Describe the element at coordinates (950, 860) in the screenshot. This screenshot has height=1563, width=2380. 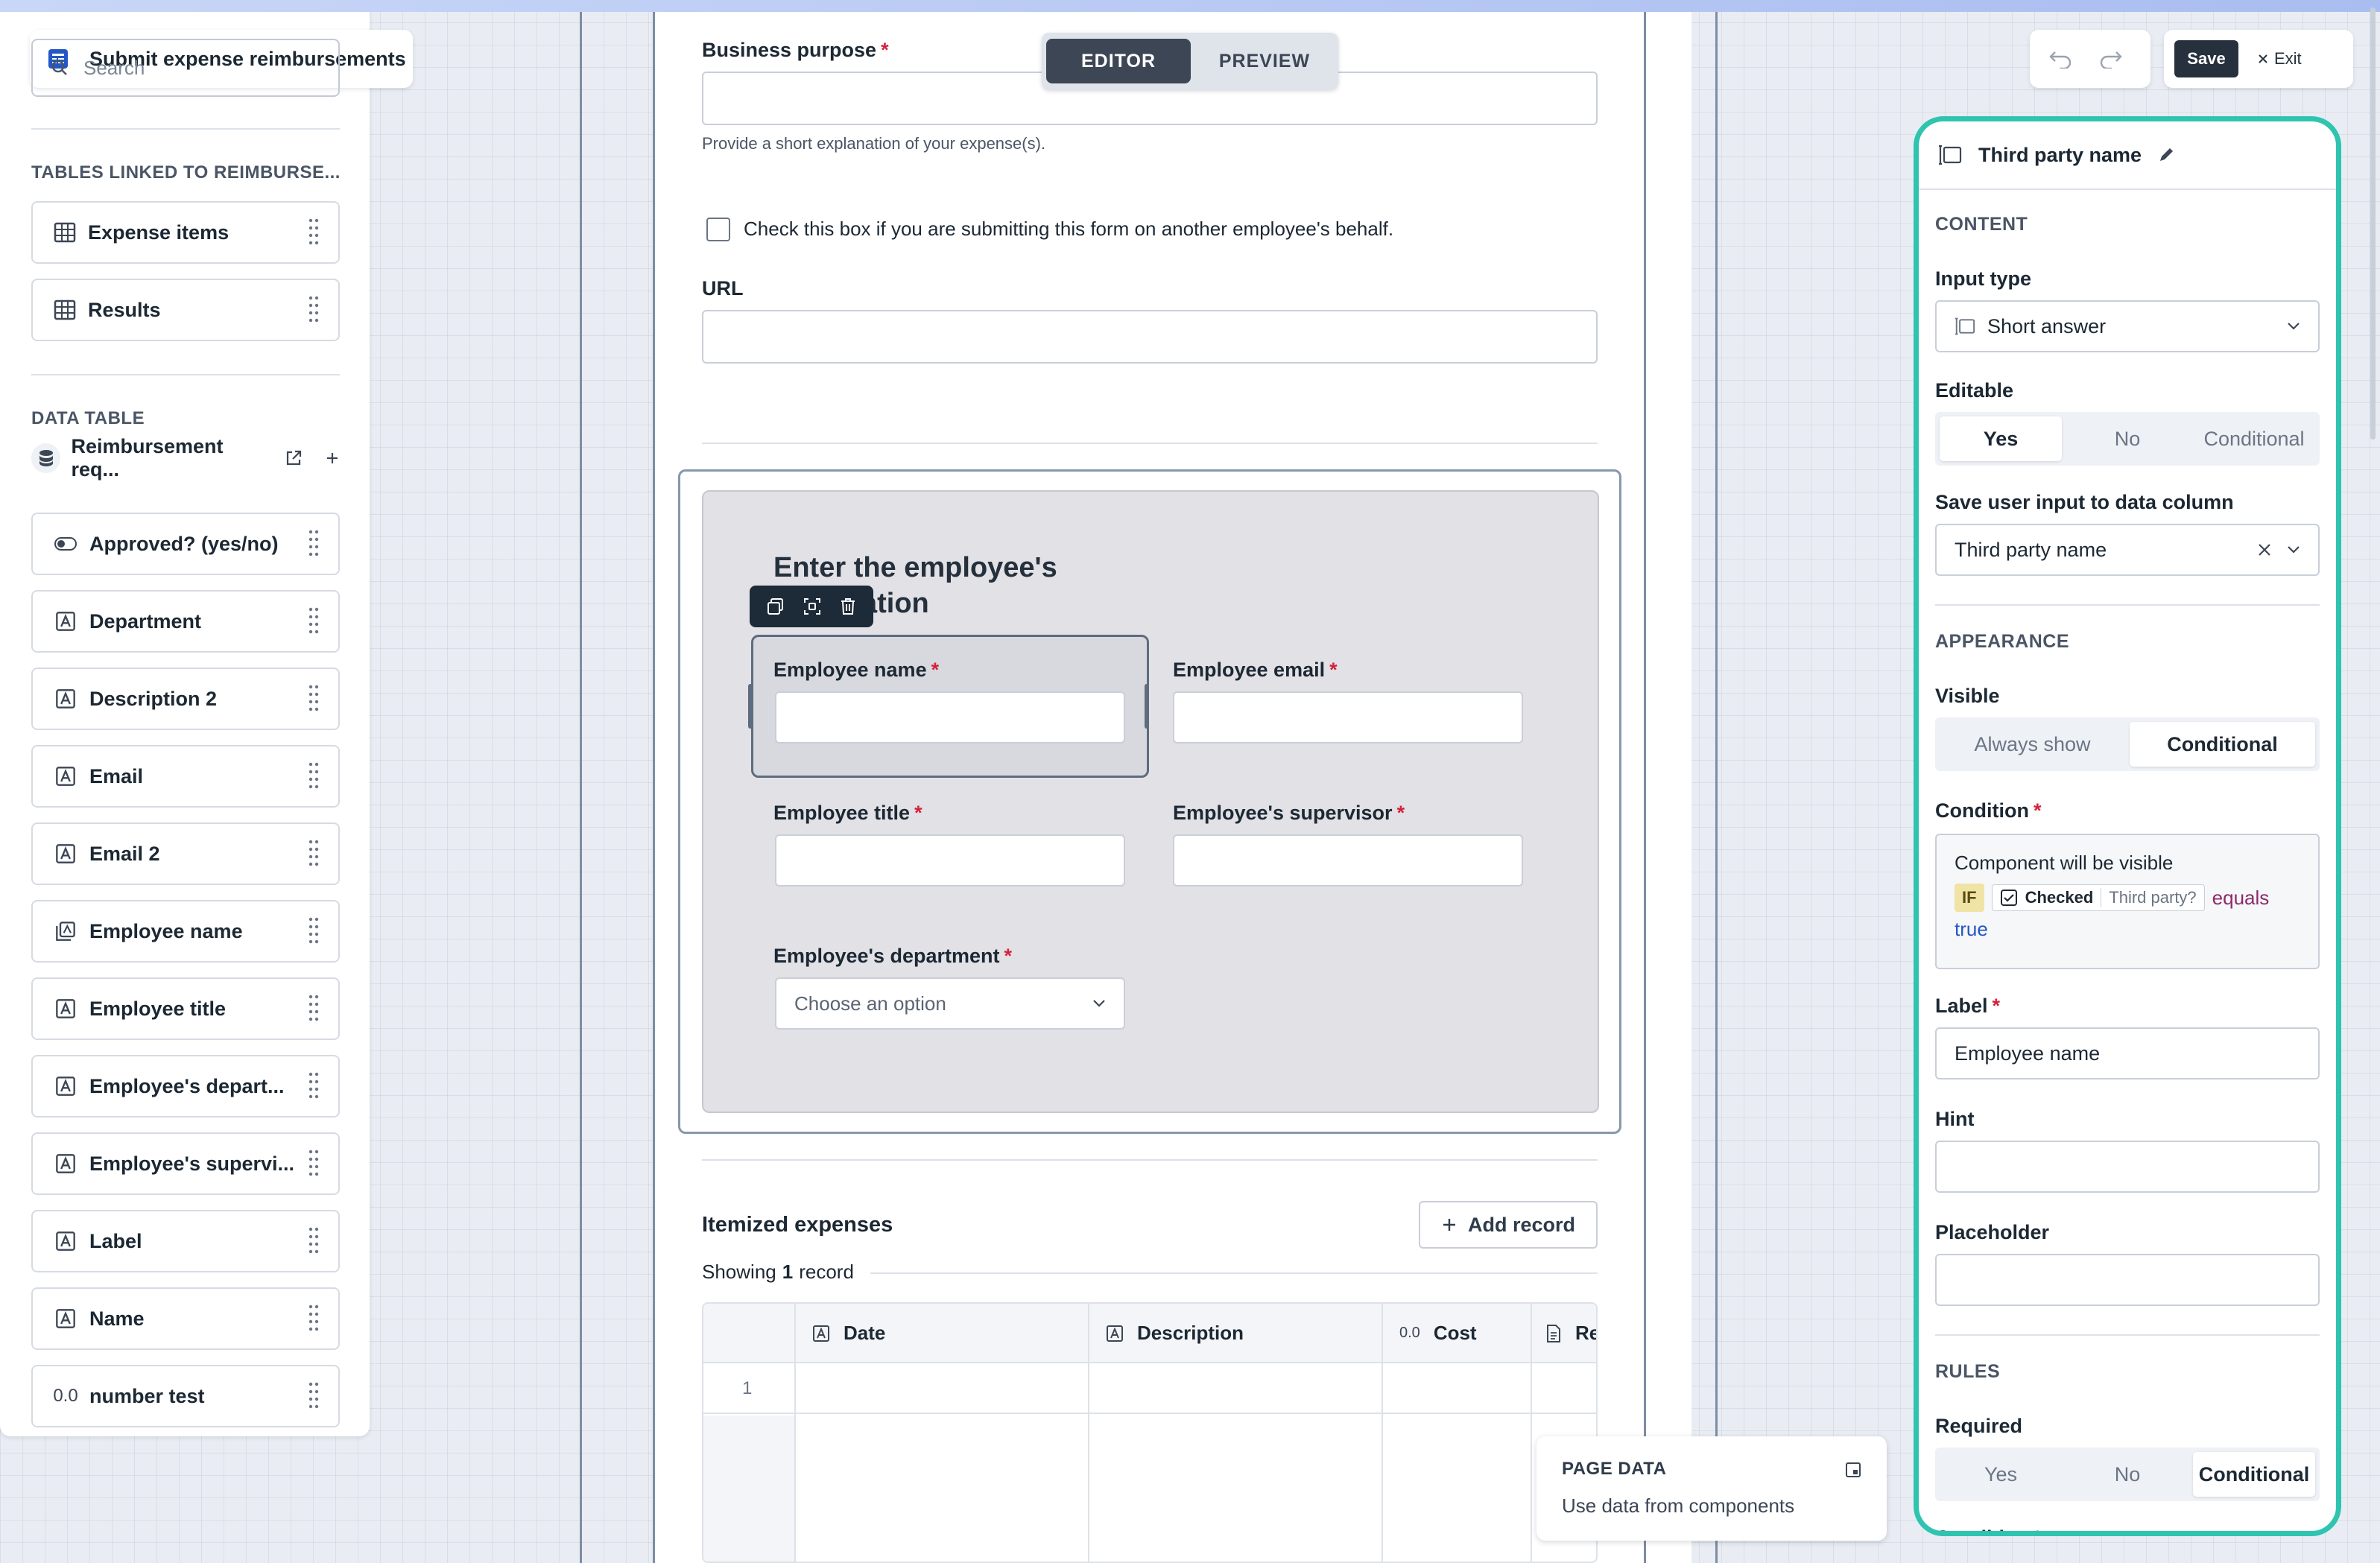
I see `employee-title-input` at that location.